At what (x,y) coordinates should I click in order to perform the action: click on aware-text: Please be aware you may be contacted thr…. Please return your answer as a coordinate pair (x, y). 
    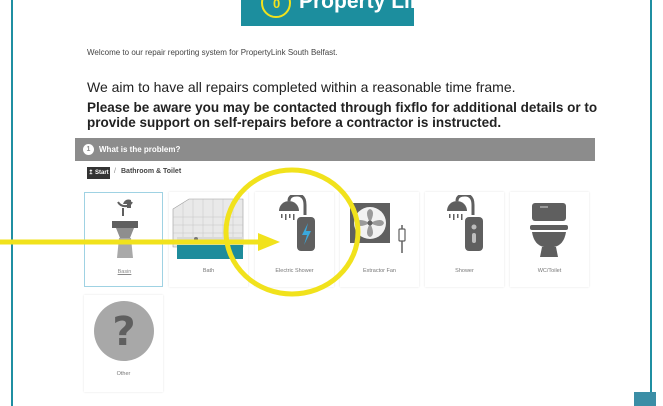
    Looking at the image, I should click on (342, 115).